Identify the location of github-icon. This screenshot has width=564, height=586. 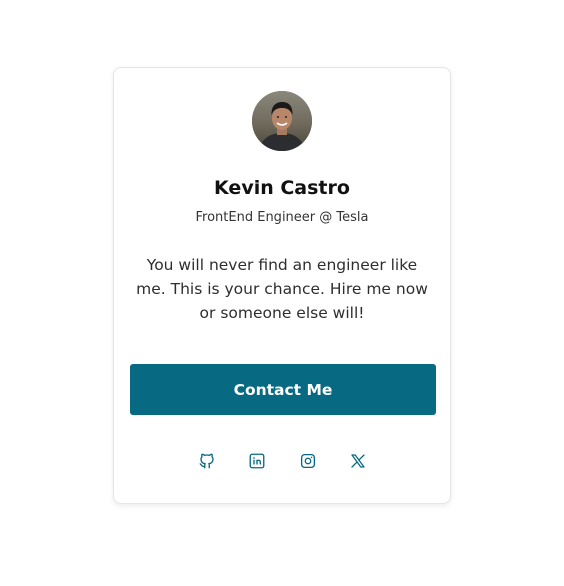
(206, 461).